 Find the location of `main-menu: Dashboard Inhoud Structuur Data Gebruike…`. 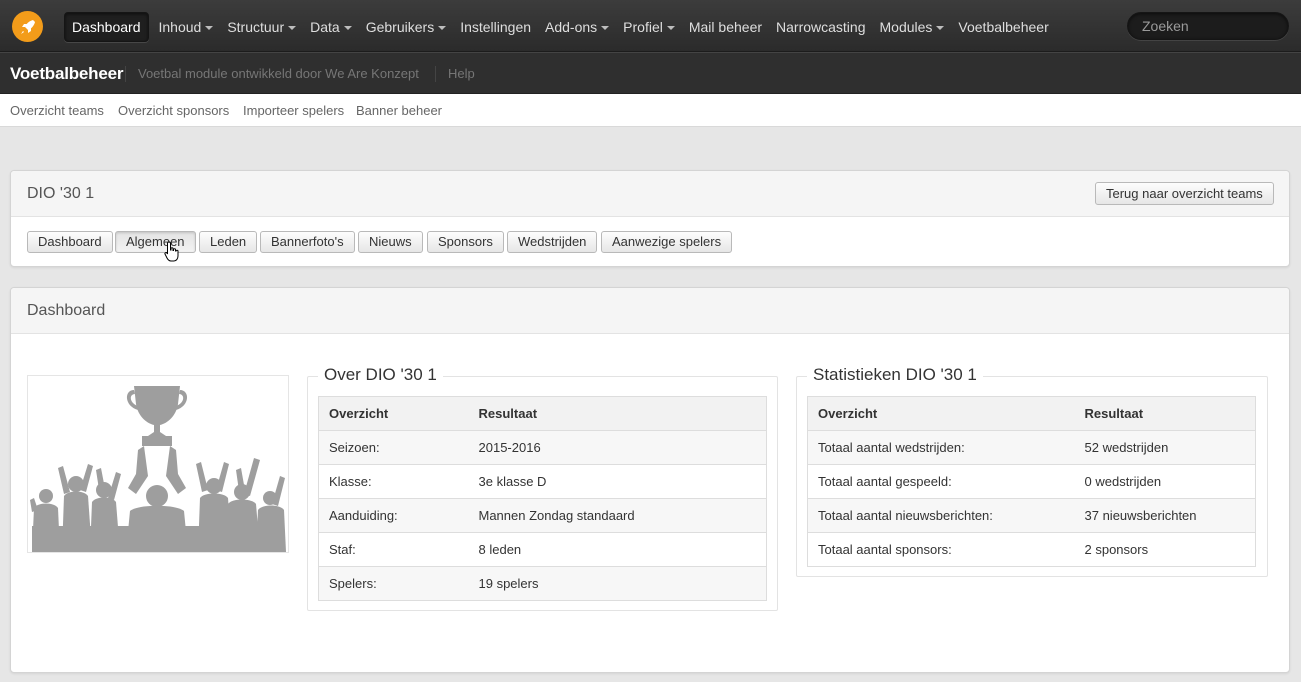

main-menu: Dashboard Inhoud Structuur Data Gebruike… is located at coordinates (560, 27).